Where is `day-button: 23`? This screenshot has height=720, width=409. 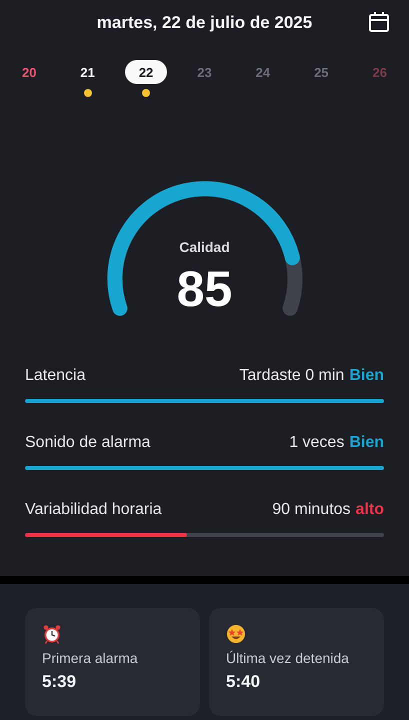 day-button: 23 is located at coordinates (204, 72).